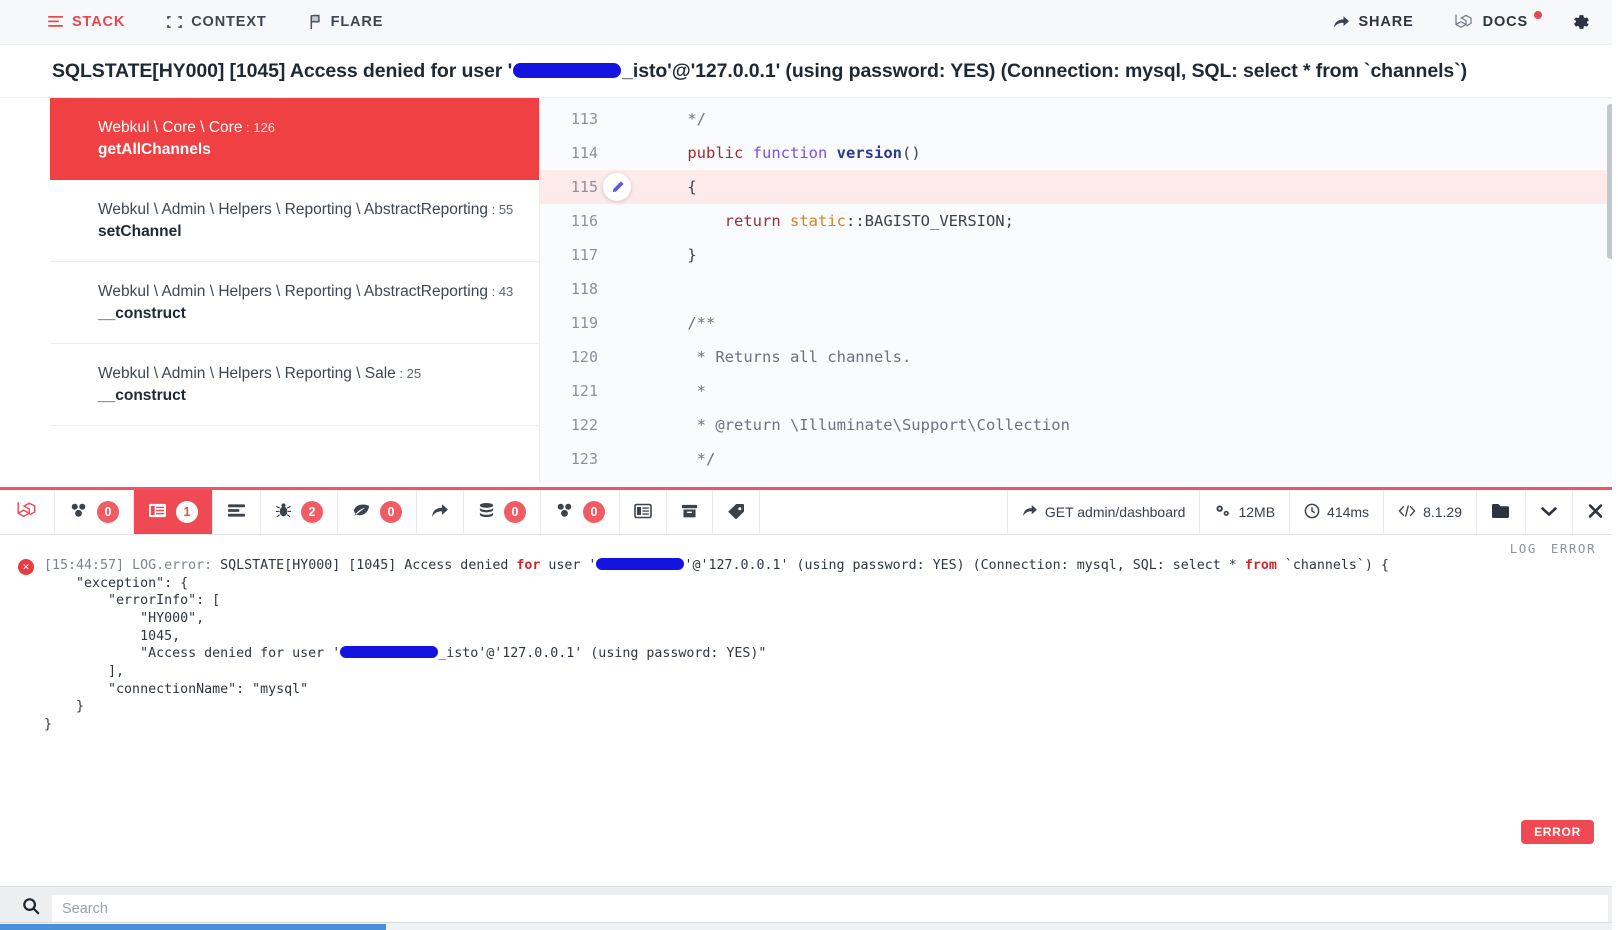 The width and height of the screenshot is (1618, 930). Describe the element at coordinates (1373, 22) in the screenshot. I see `share-button: SHARE` at that location.